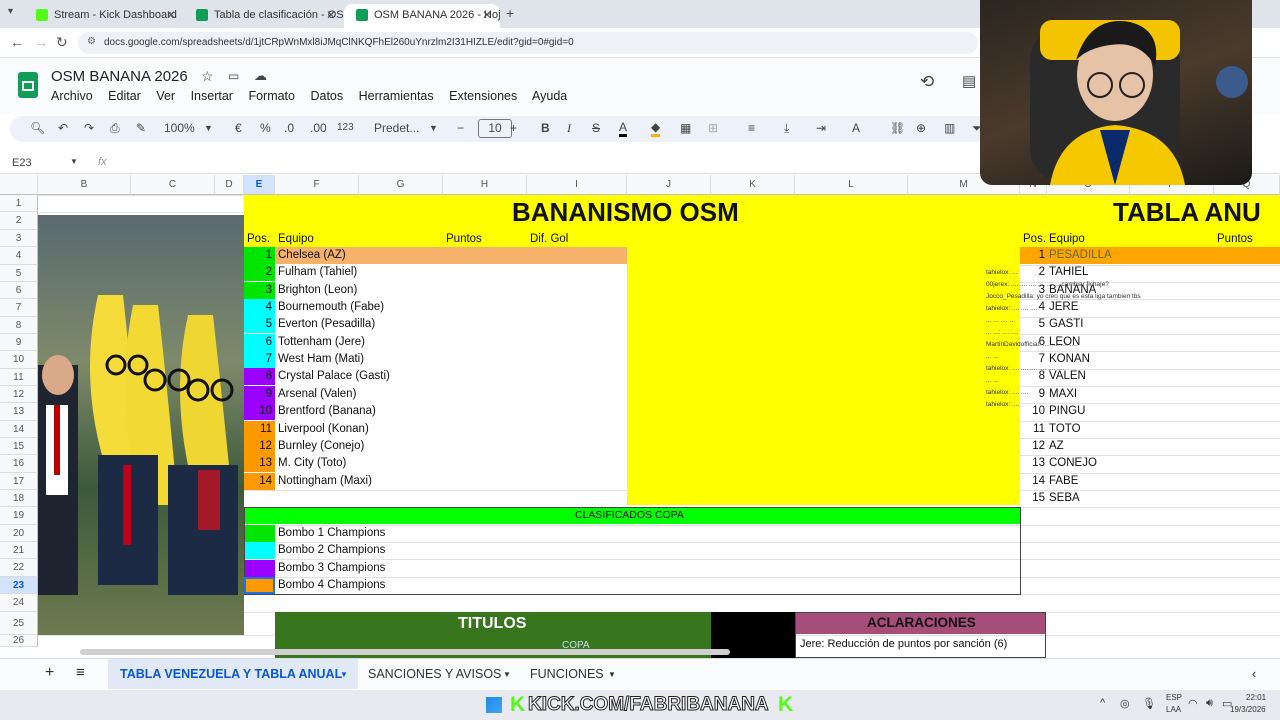 Image resolution: width=1280 pixels, height=720 pixels. Describe the element at coordinates (259, 377) in the screenshot. I see `position-cell: 8` at that location.